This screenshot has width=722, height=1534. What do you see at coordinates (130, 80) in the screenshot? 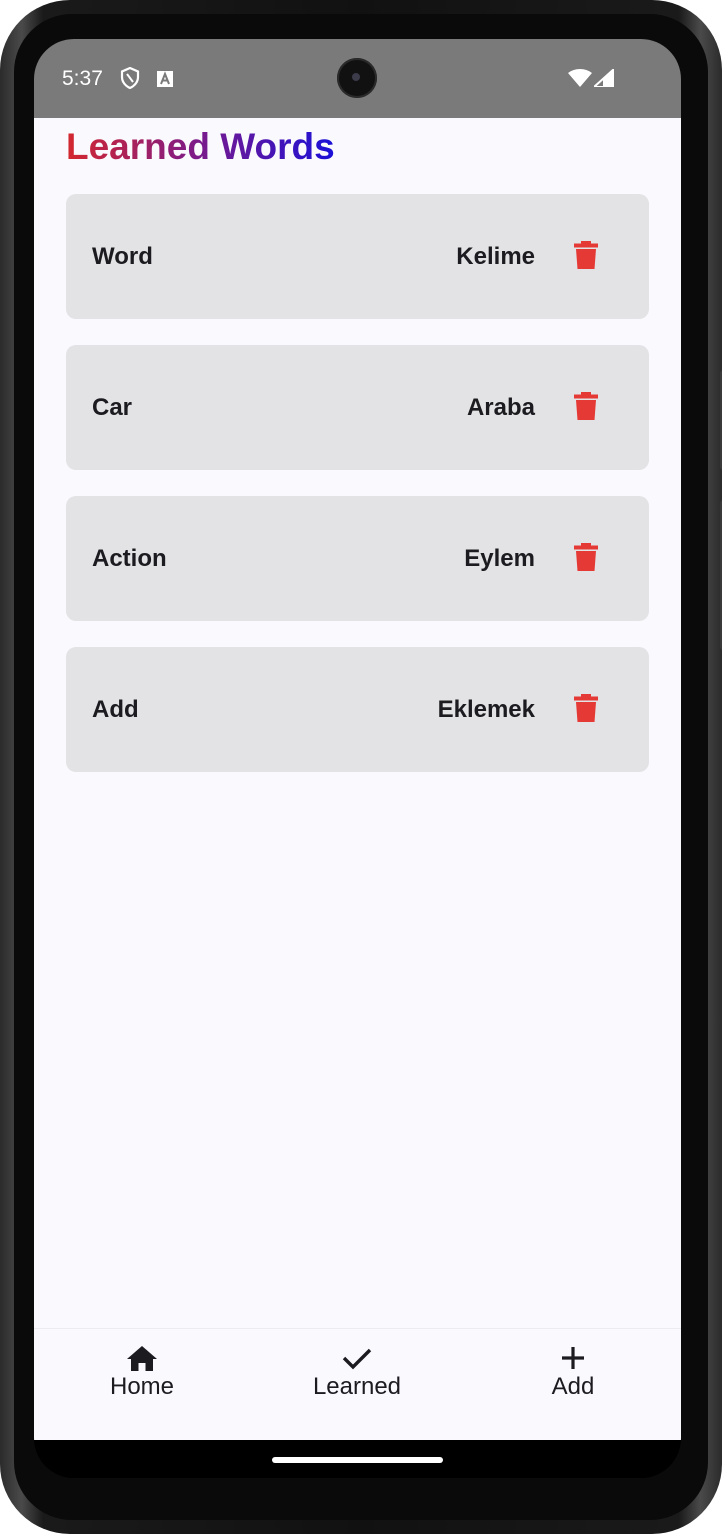
I see `shield-icon` at bounding box center [130, 80].